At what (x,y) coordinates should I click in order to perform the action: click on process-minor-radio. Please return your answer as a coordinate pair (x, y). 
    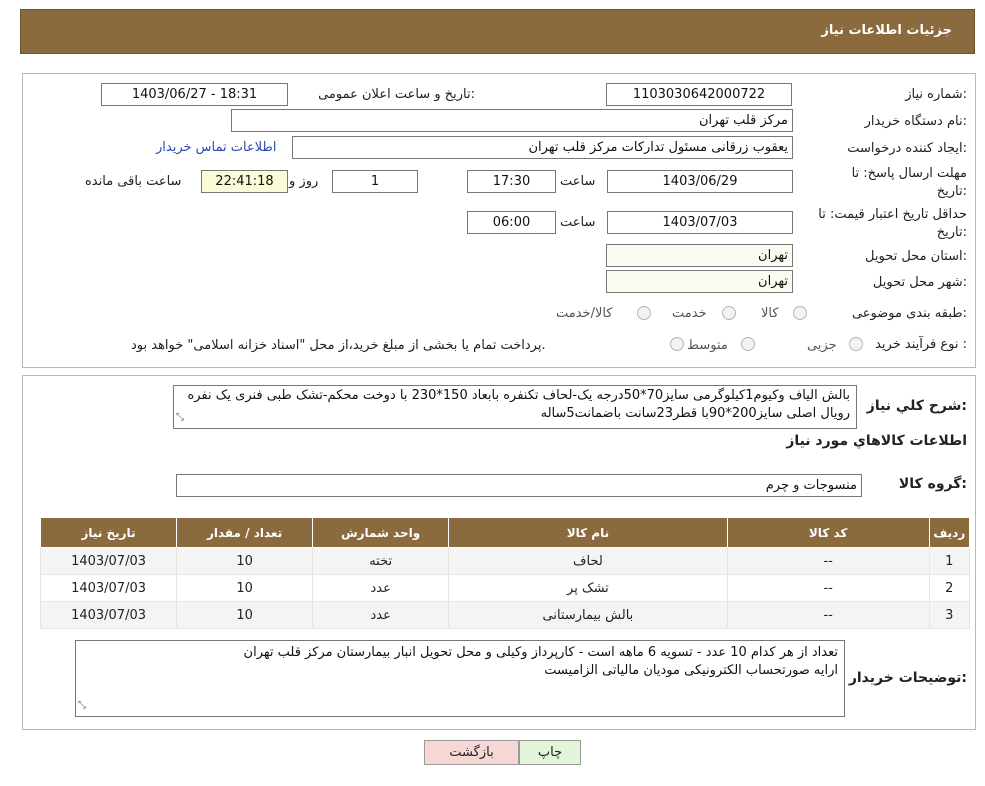
    Looking at the image, I should click on (856, 344).